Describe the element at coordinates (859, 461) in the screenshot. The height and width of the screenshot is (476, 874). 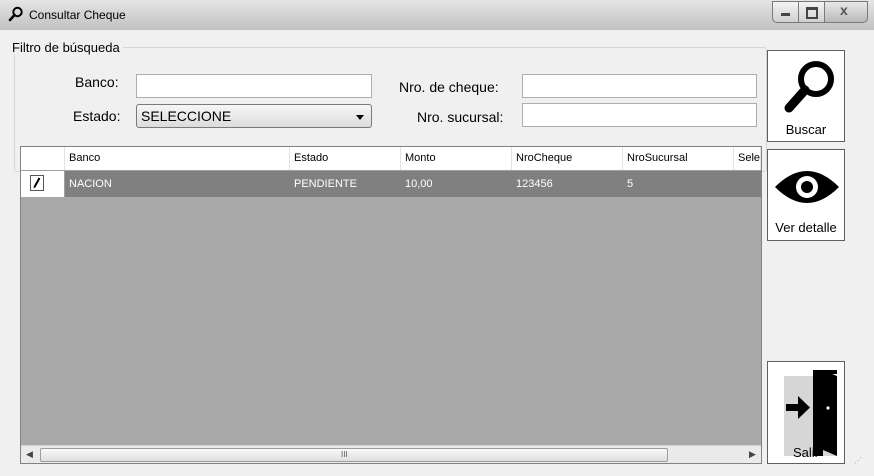
I see `resize-grip-icon: ⋰` at that location.